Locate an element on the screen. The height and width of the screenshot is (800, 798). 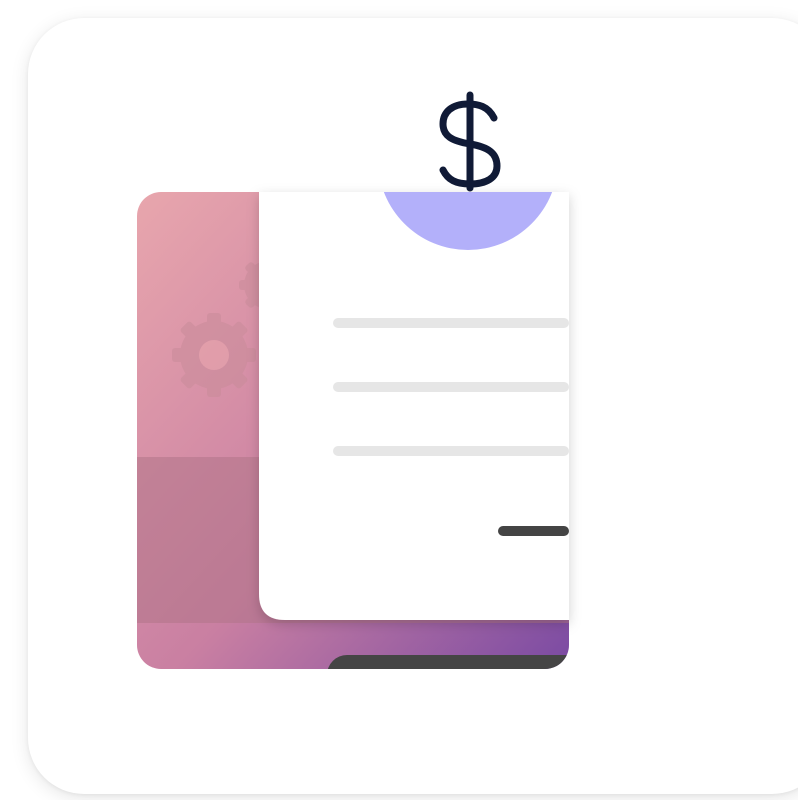
card-footer-bar is located at coordinates (448, 662).